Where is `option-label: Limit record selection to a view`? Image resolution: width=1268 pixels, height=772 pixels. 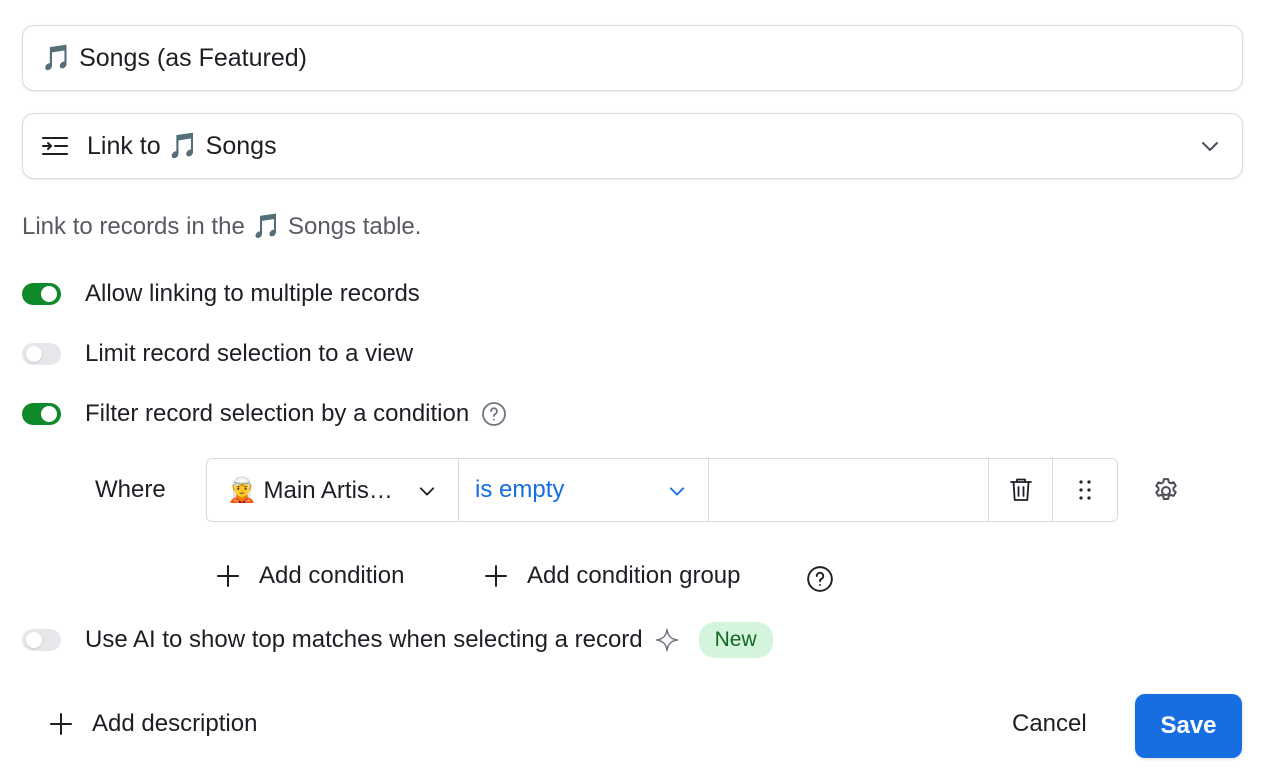 option-label: Limit record selection to a view is located at coordinates (249, 353).